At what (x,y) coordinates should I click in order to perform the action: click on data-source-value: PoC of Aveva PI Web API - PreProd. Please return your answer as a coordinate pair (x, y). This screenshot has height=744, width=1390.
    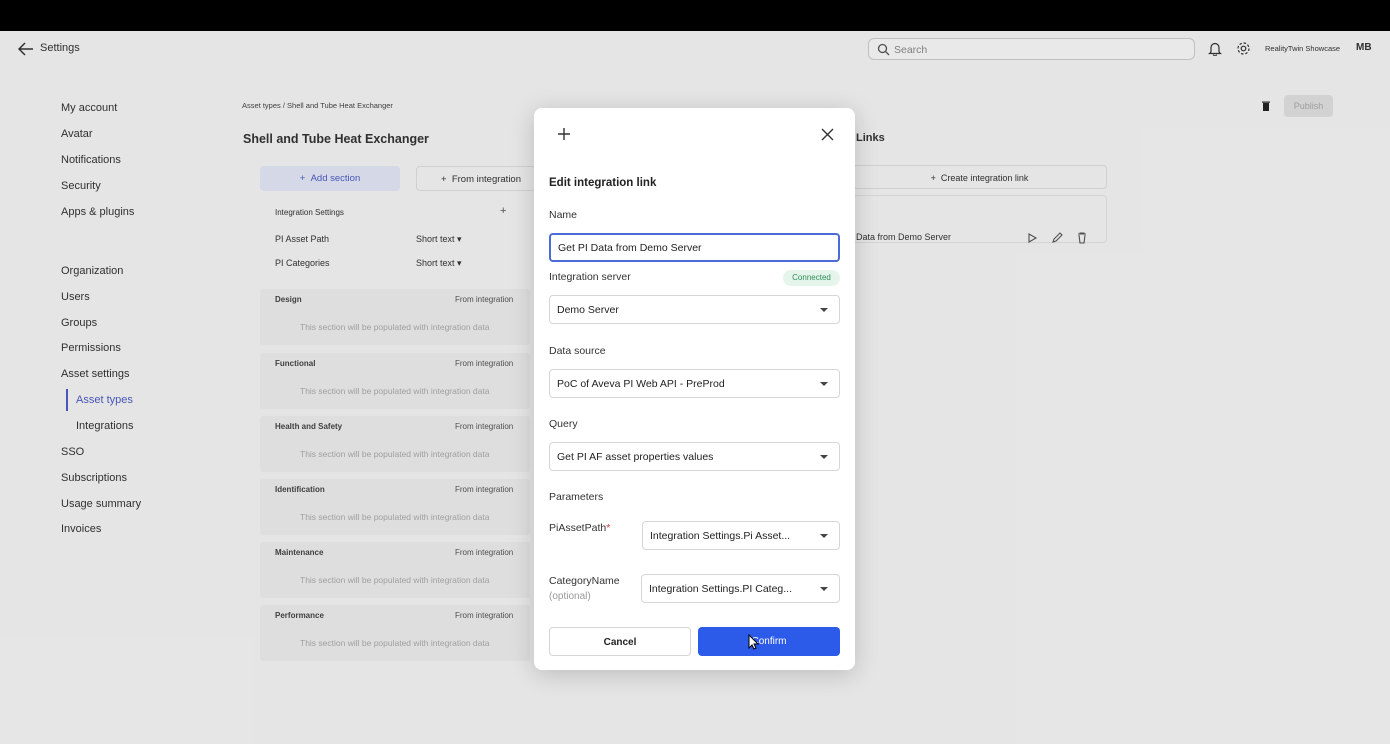
    Looking at the image, I should click on (641, 384).